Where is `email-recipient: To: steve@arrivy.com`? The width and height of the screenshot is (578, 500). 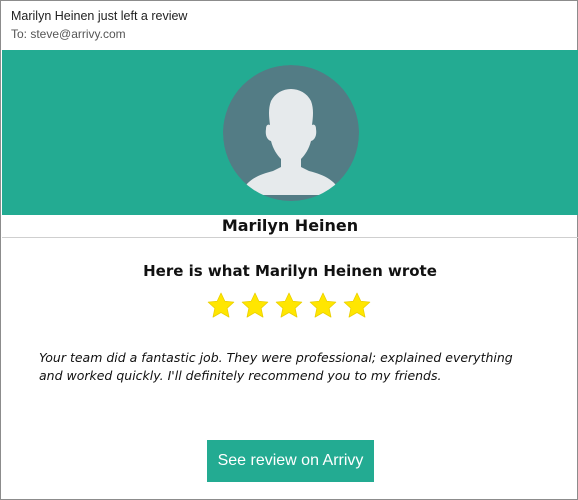 email-recipient: To: steve@arrivy.com is located at coordinates (68, 34).